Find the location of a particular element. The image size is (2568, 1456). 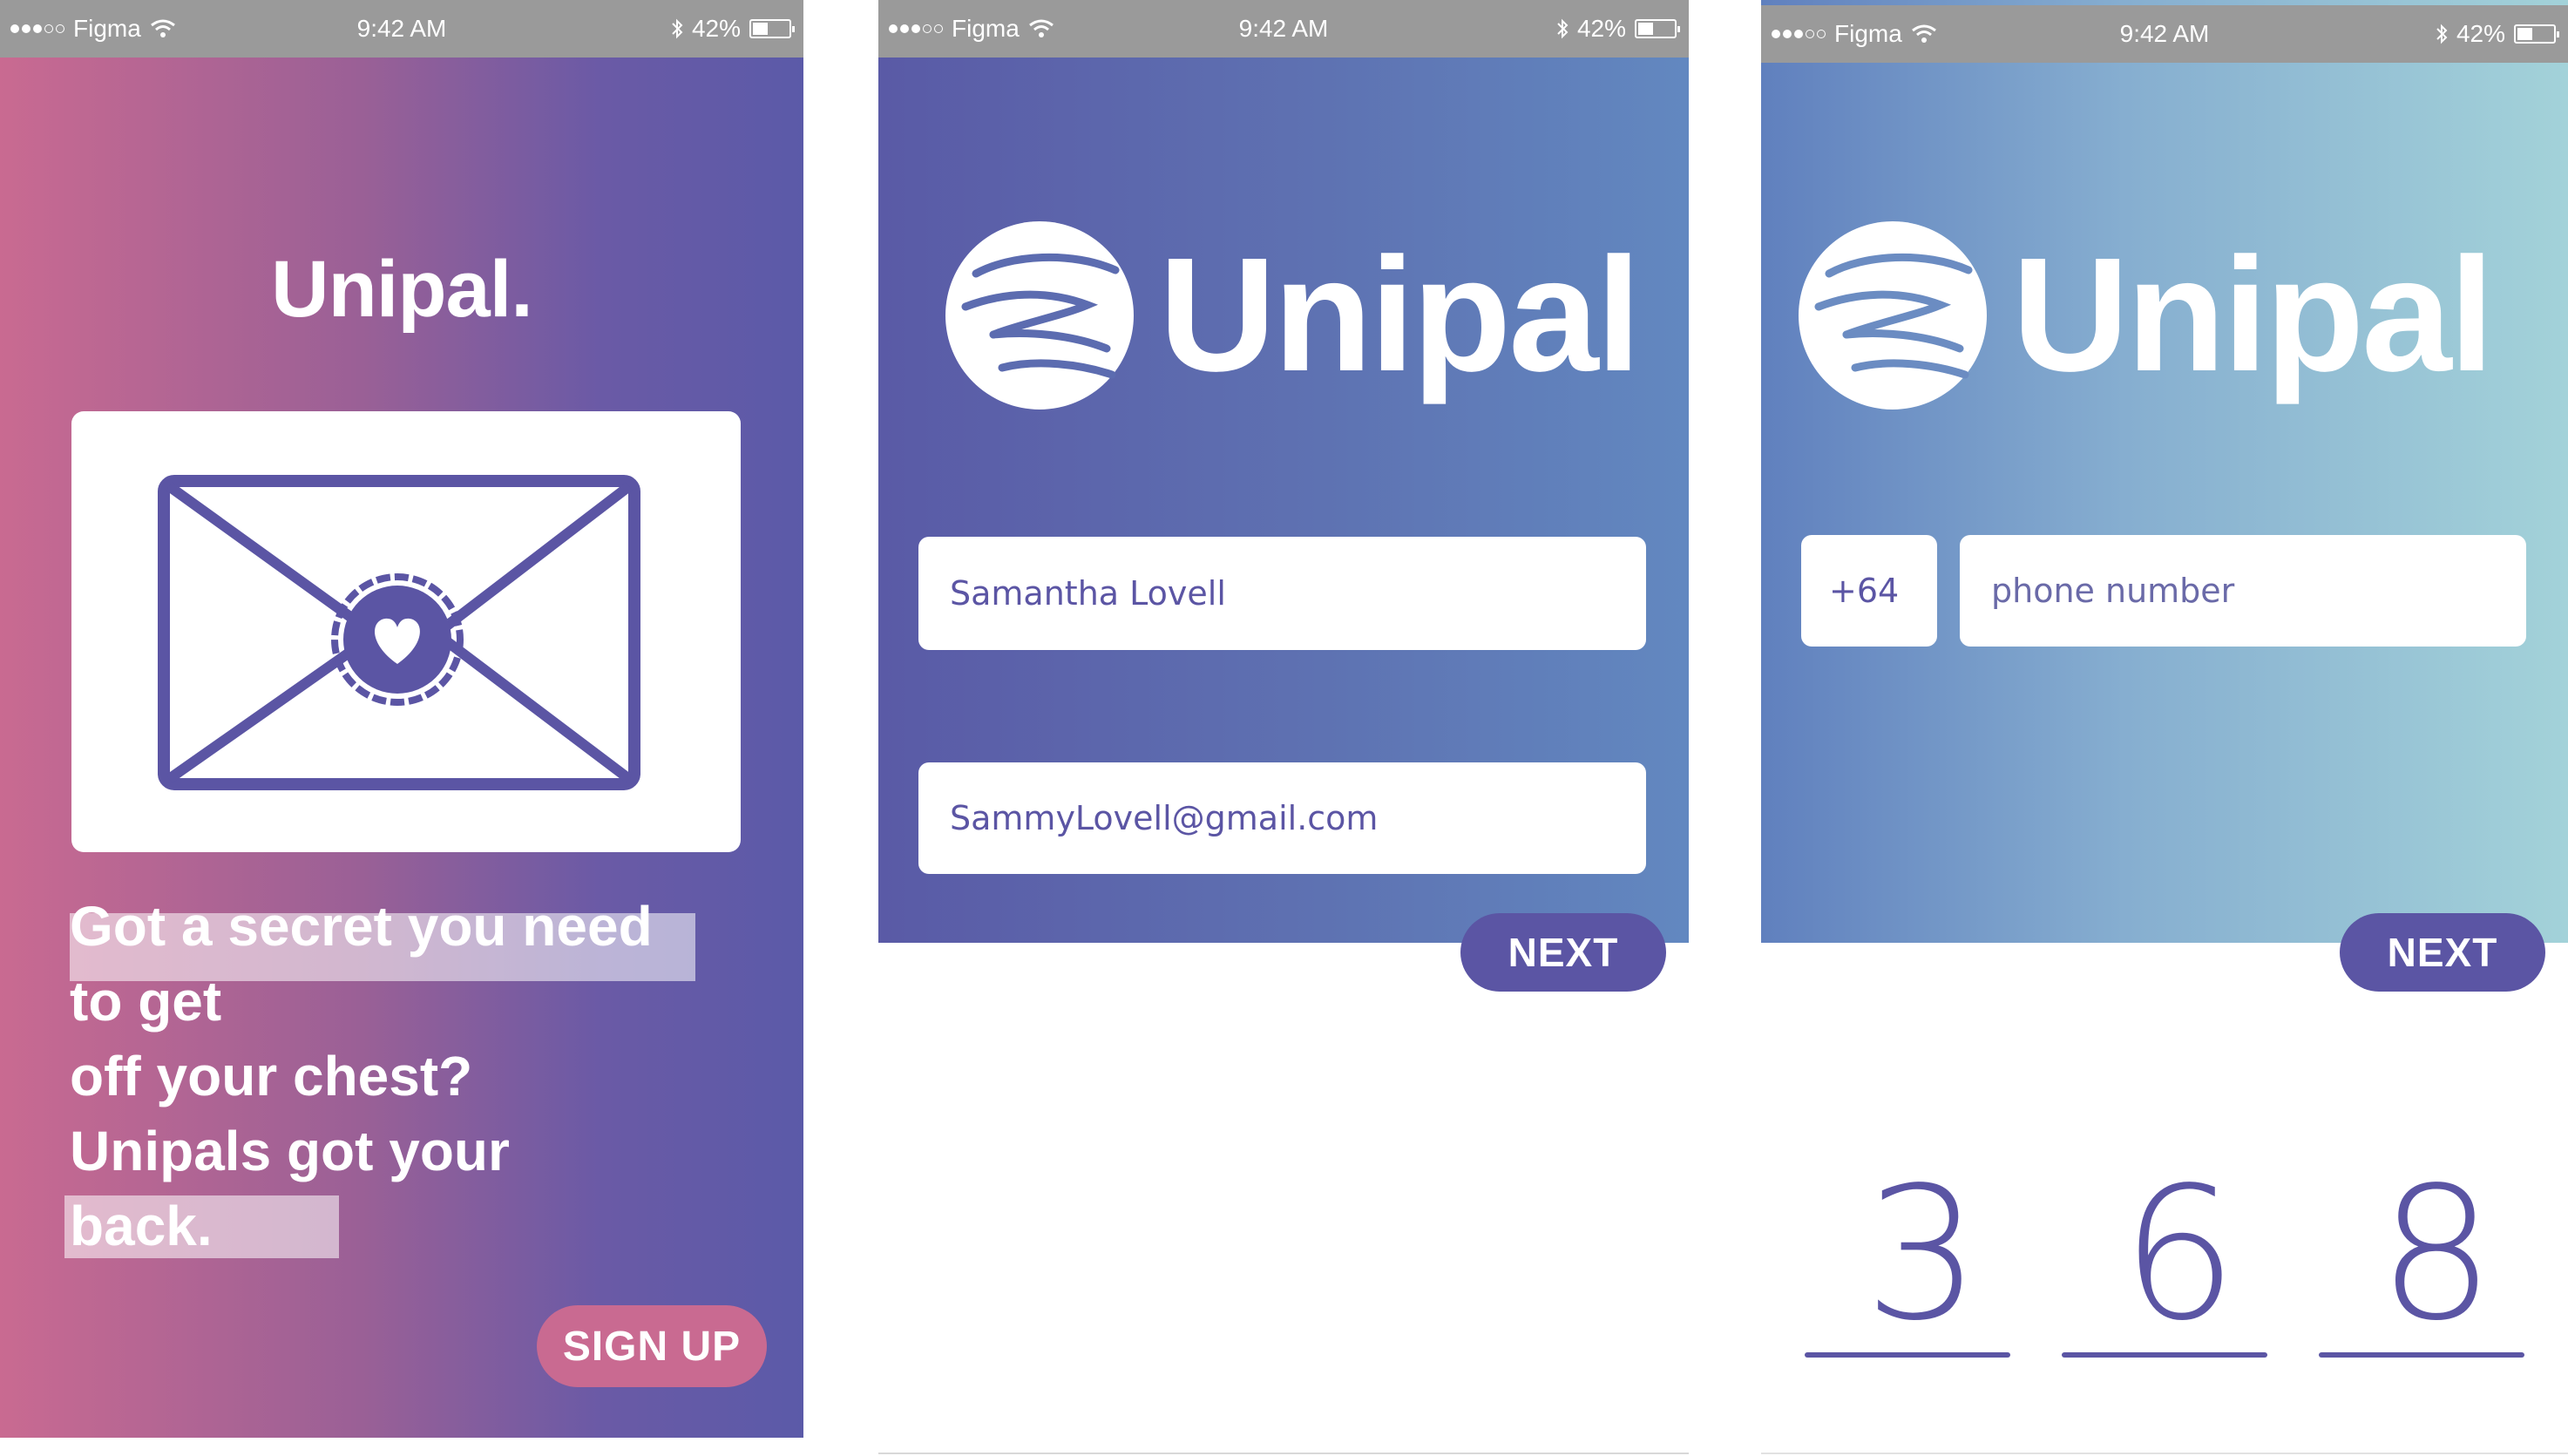

envelope-card is located at coordinates (406, 631).